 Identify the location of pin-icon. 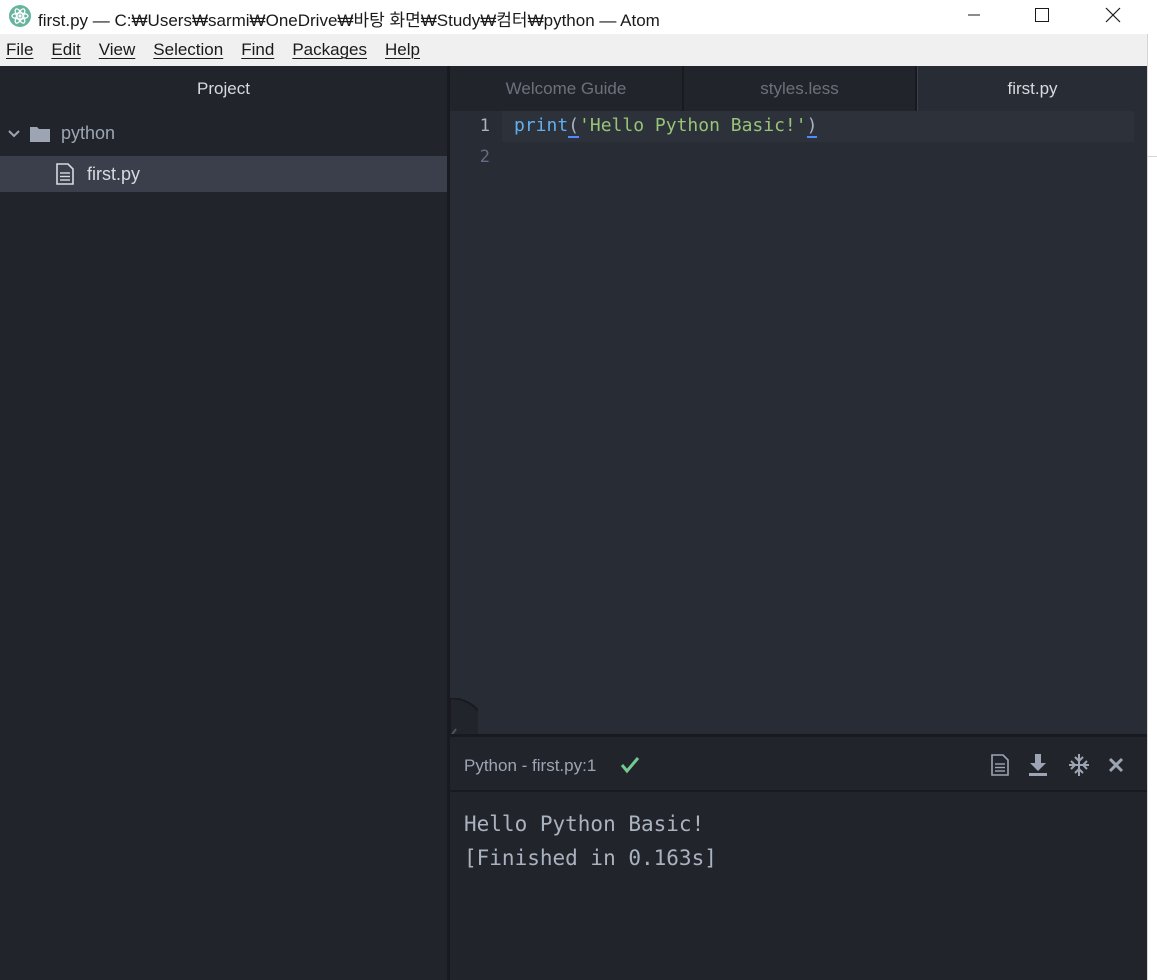
(1079, 765).